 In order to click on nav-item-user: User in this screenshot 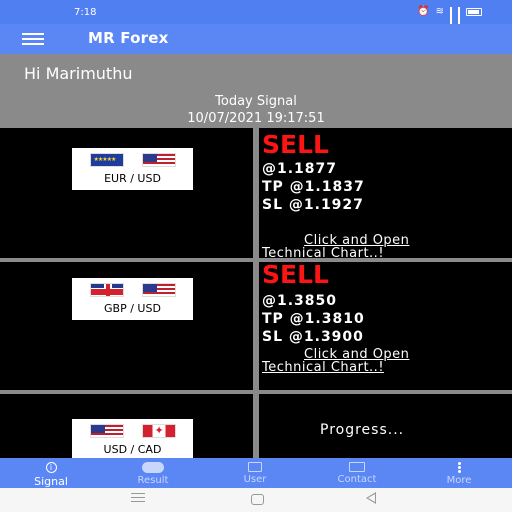, I will do `click(255, 473)`.